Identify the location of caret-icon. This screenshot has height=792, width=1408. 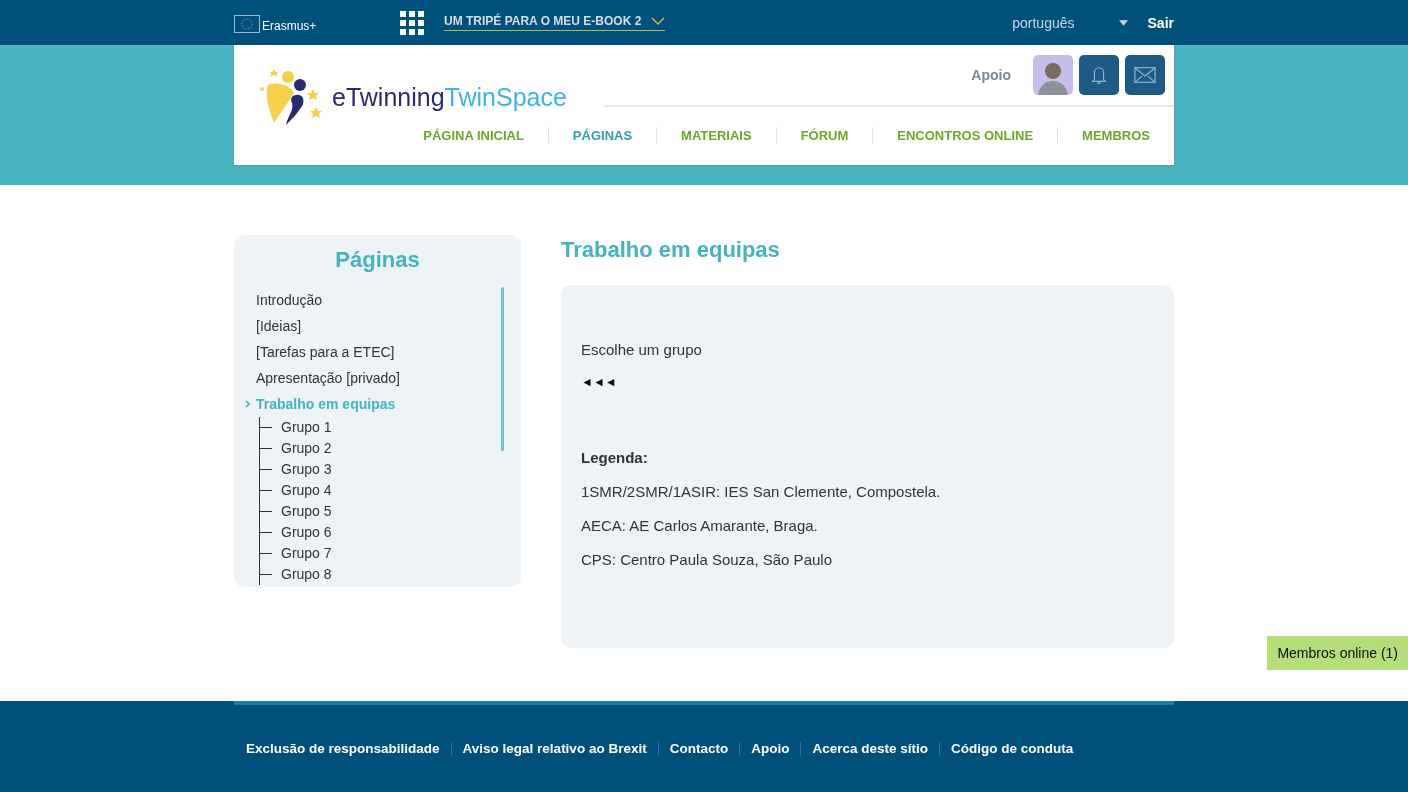
(1123, 22).